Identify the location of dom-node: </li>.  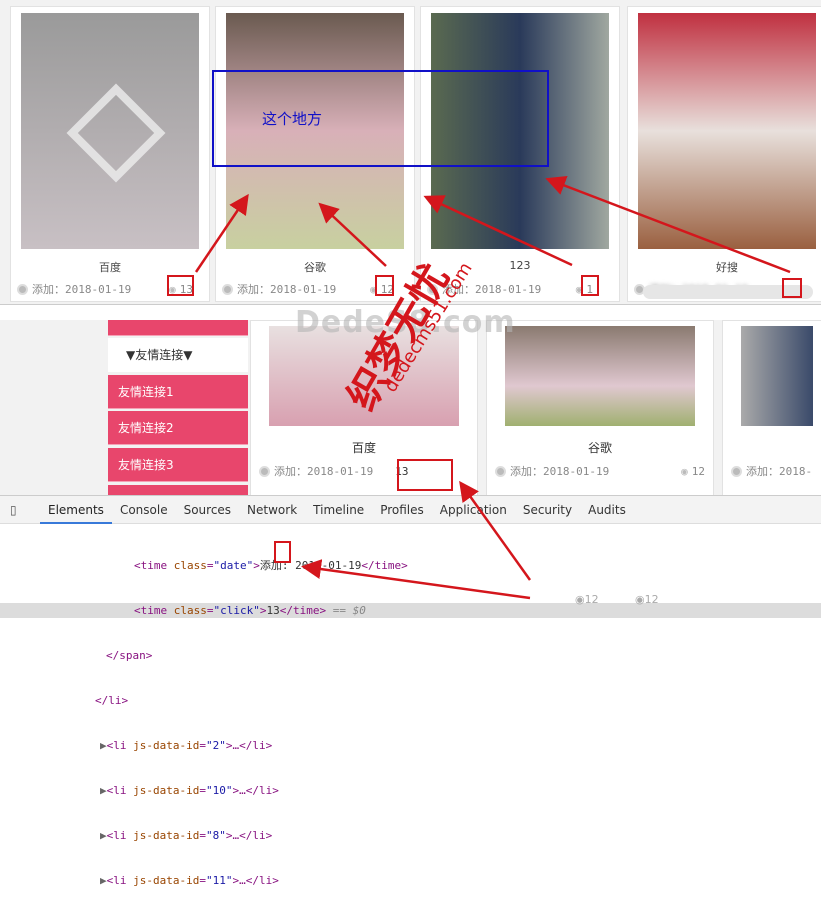
(410, 700).